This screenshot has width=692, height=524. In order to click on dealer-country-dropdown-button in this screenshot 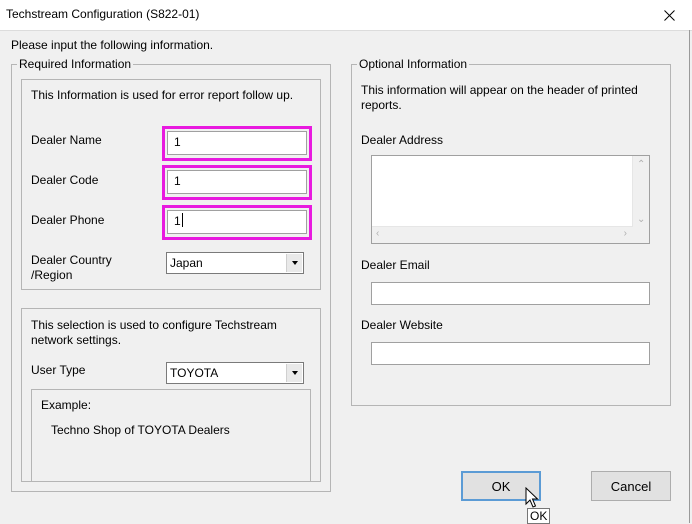, I will do `click(294, 263)`.